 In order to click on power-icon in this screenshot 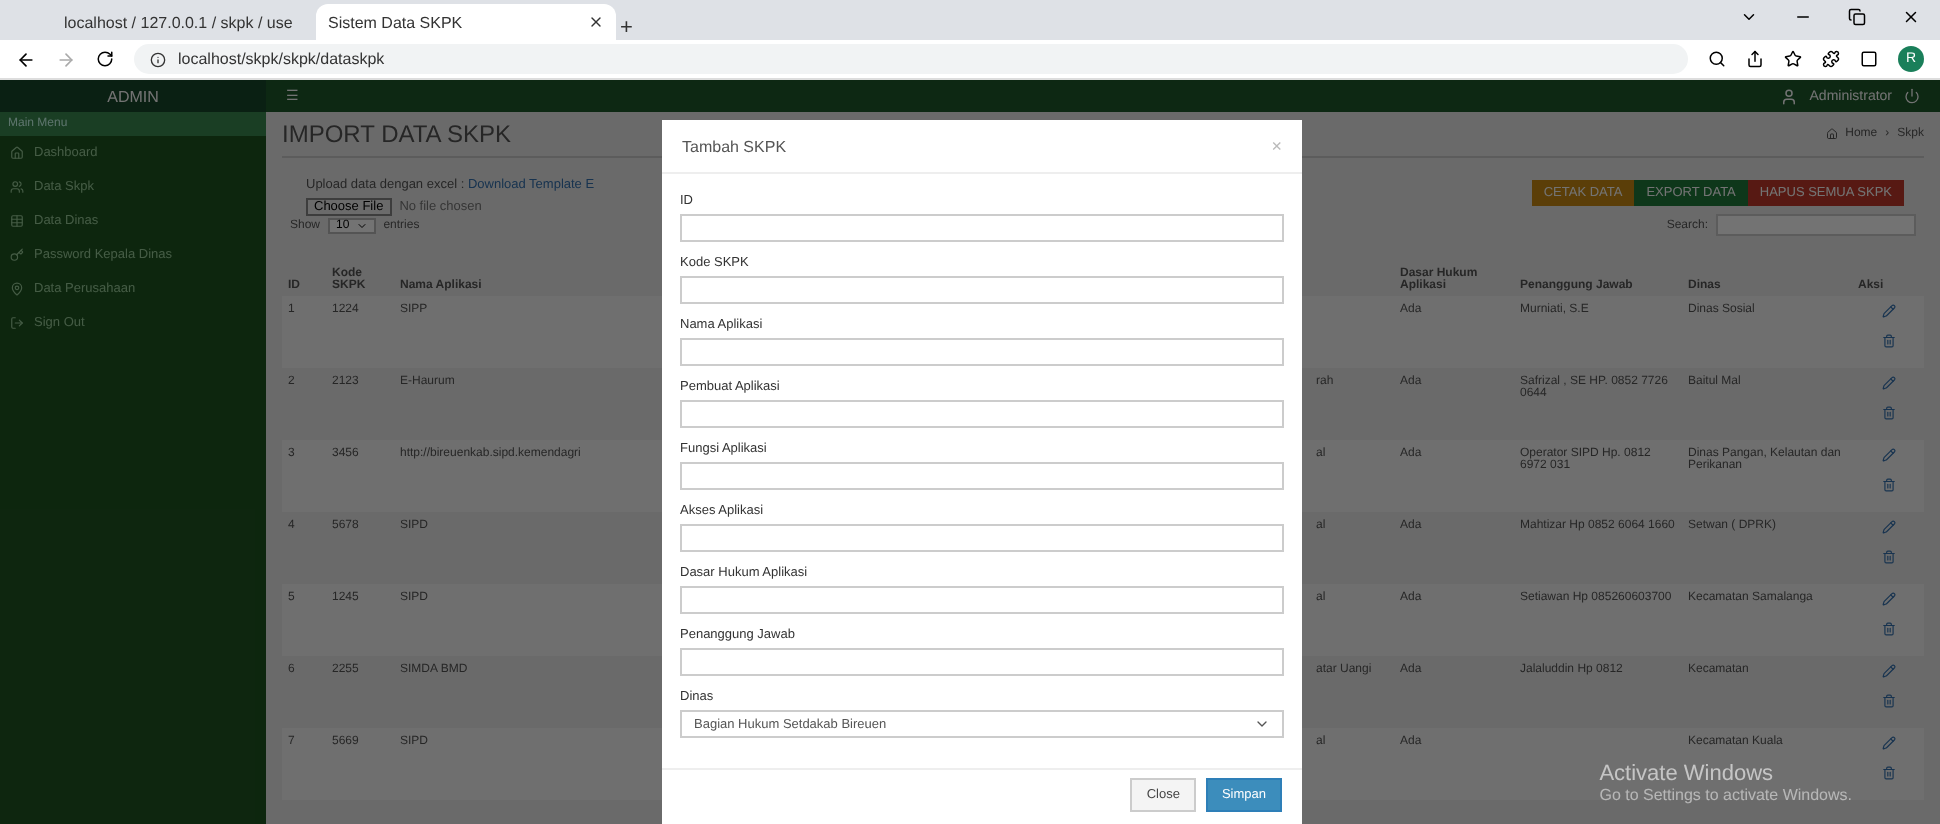, I will do `click(1912, 96)`.